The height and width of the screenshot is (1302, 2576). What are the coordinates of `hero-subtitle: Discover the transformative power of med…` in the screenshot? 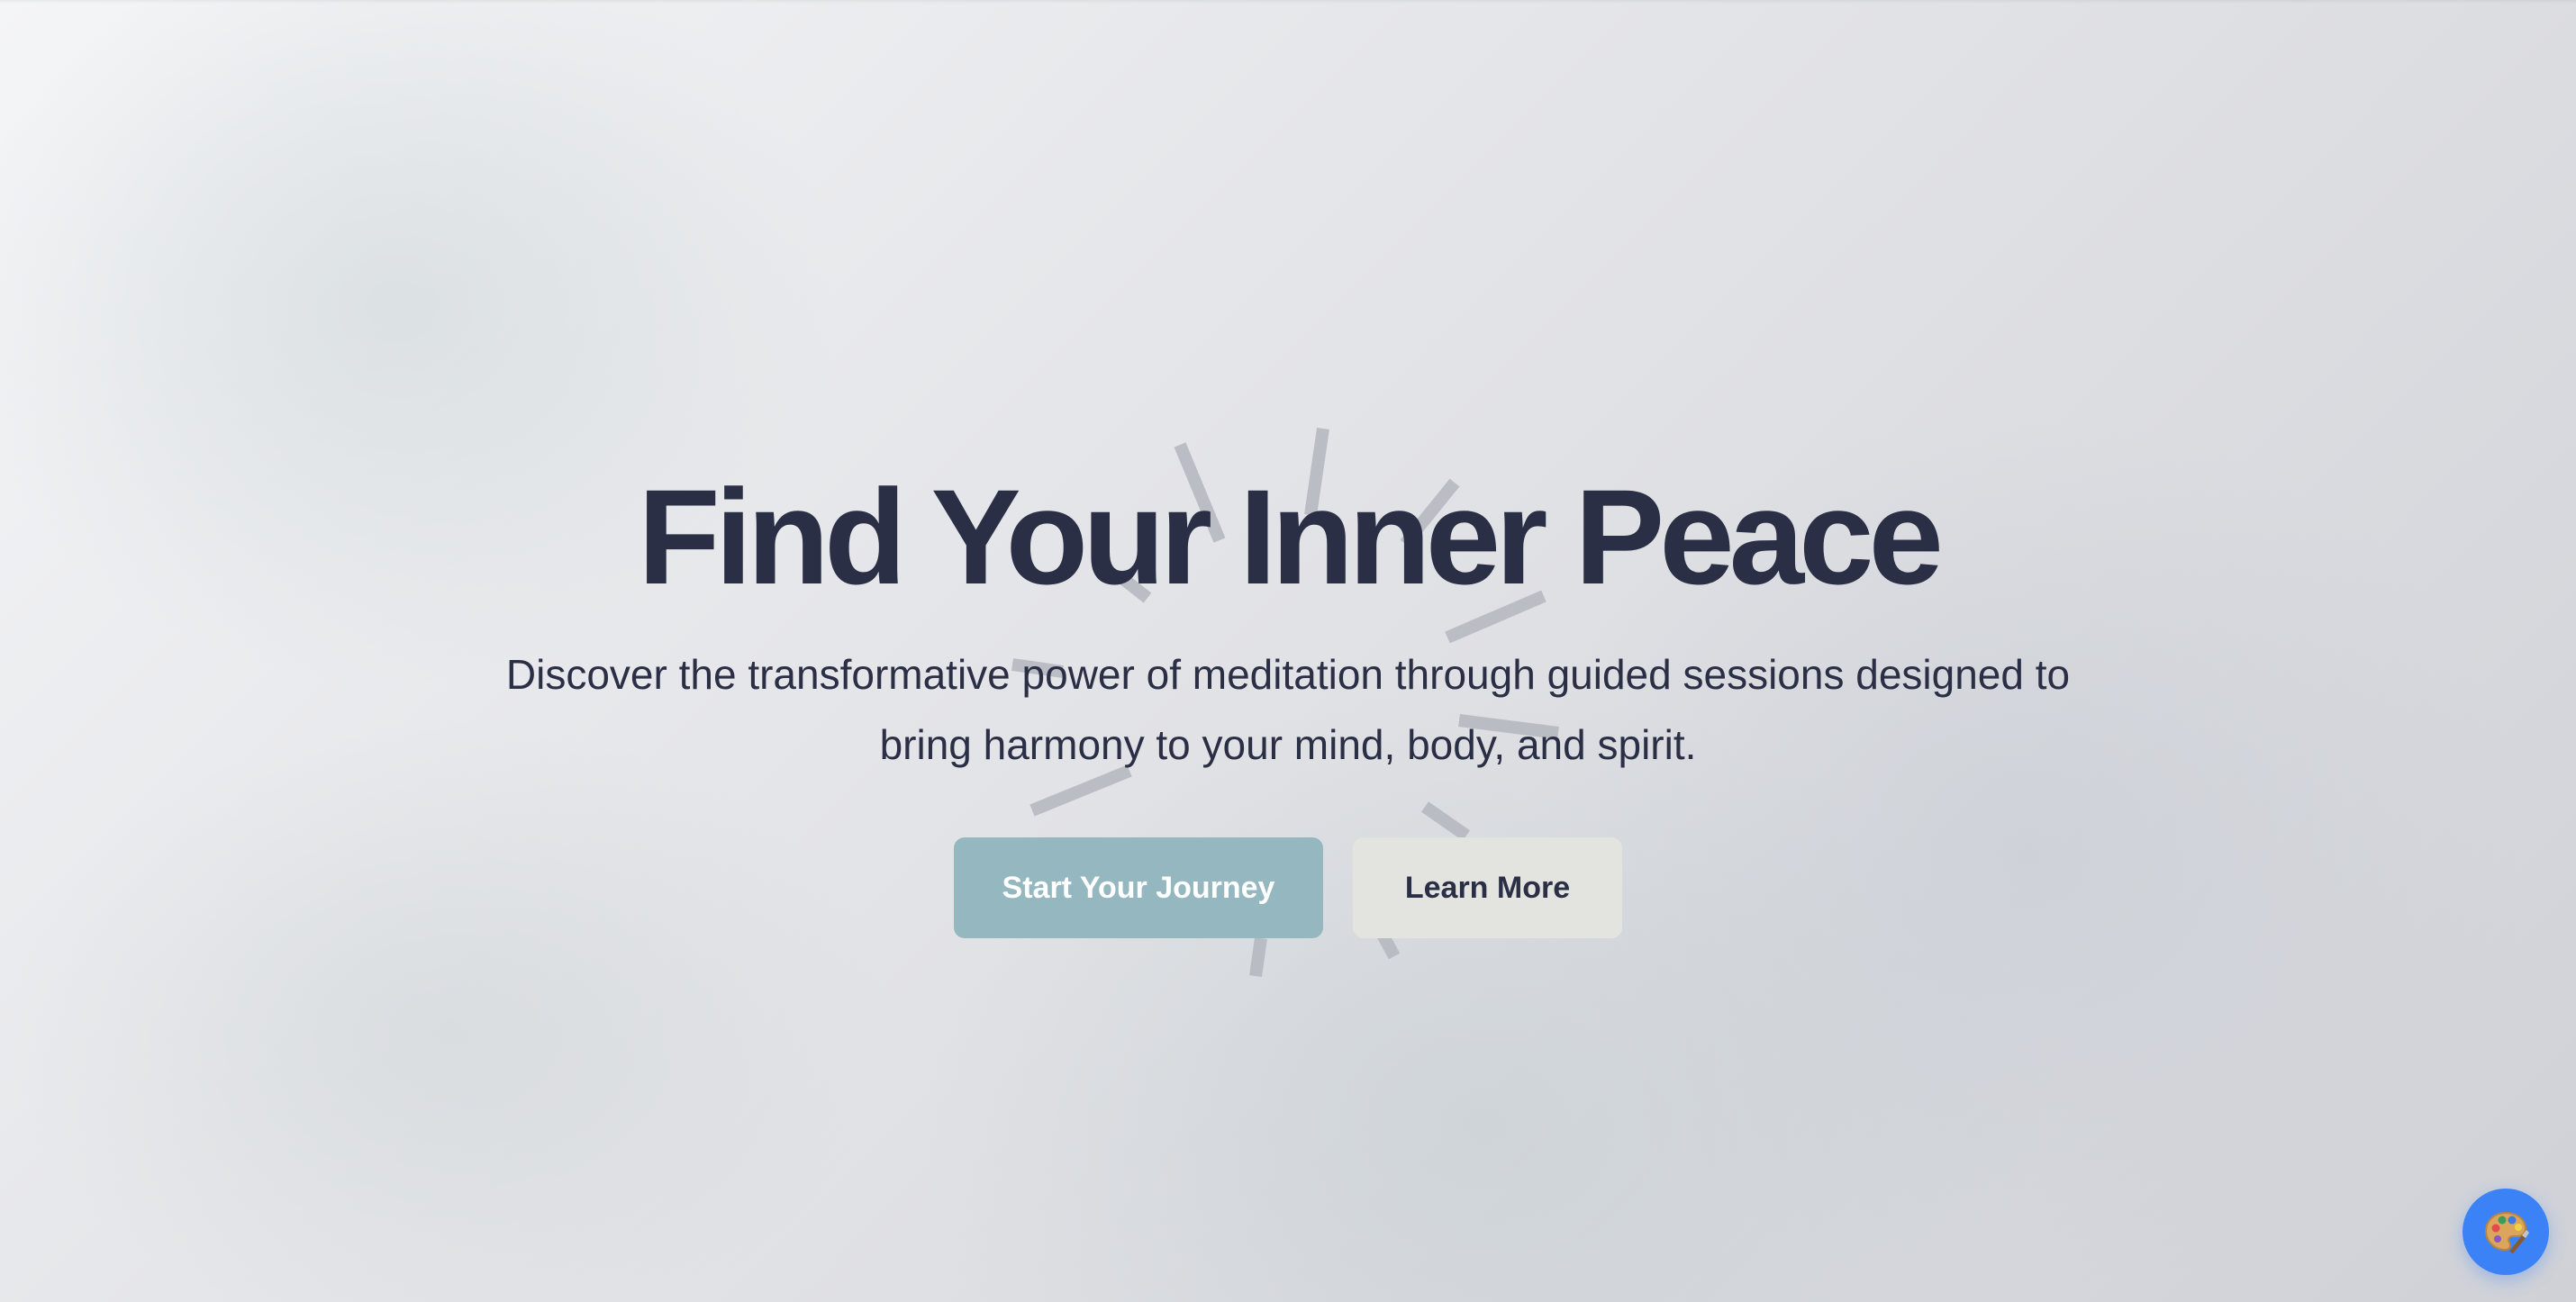 It's located at (1288, 709).